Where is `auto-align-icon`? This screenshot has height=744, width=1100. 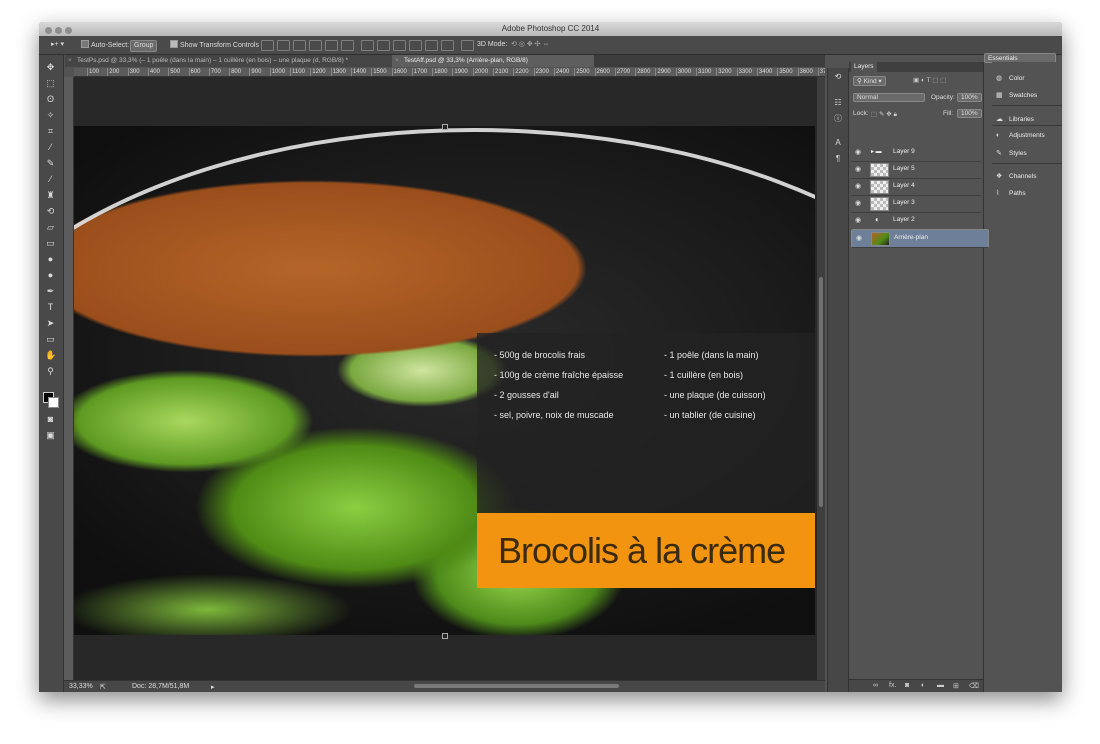 auto-align-icon is located at coordinates (467, 45).